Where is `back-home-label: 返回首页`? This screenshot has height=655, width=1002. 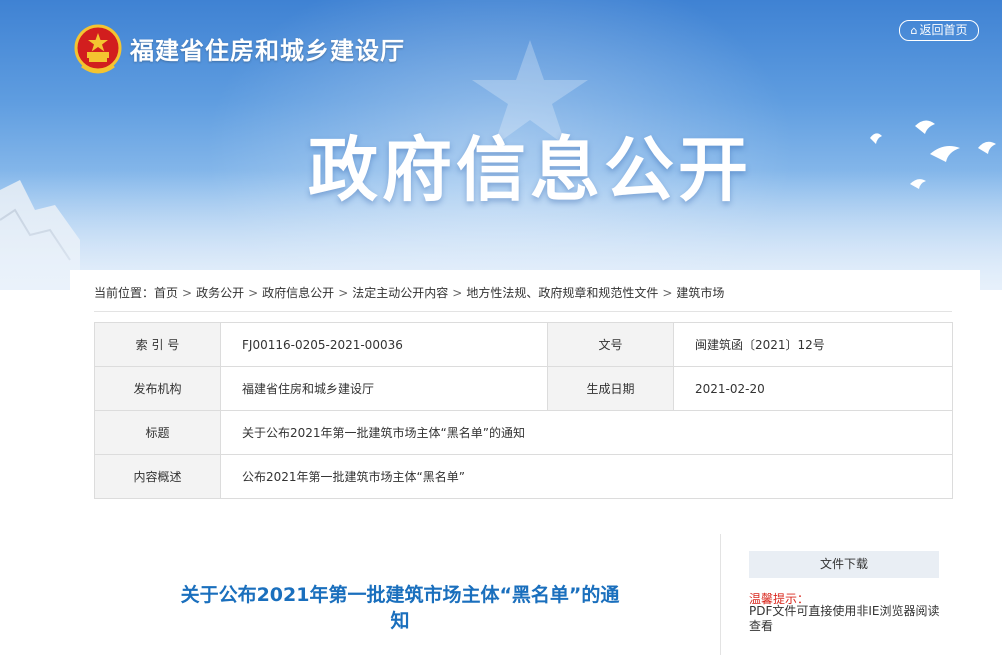
back-home-label: 返回首页 is located at coordinates (943, 30).